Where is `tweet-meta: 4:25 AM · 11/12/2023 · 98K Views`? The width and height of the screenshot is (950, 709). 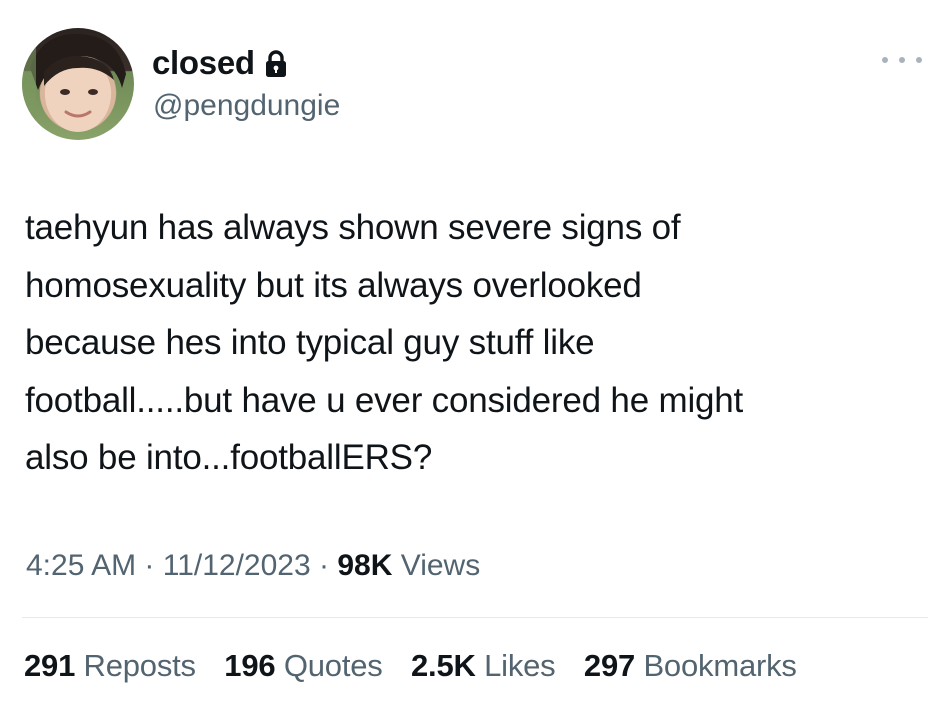
tweet-meta: 4:25 AM · 11/12/2023 · 98K Views is located at coordinates (253, 566).